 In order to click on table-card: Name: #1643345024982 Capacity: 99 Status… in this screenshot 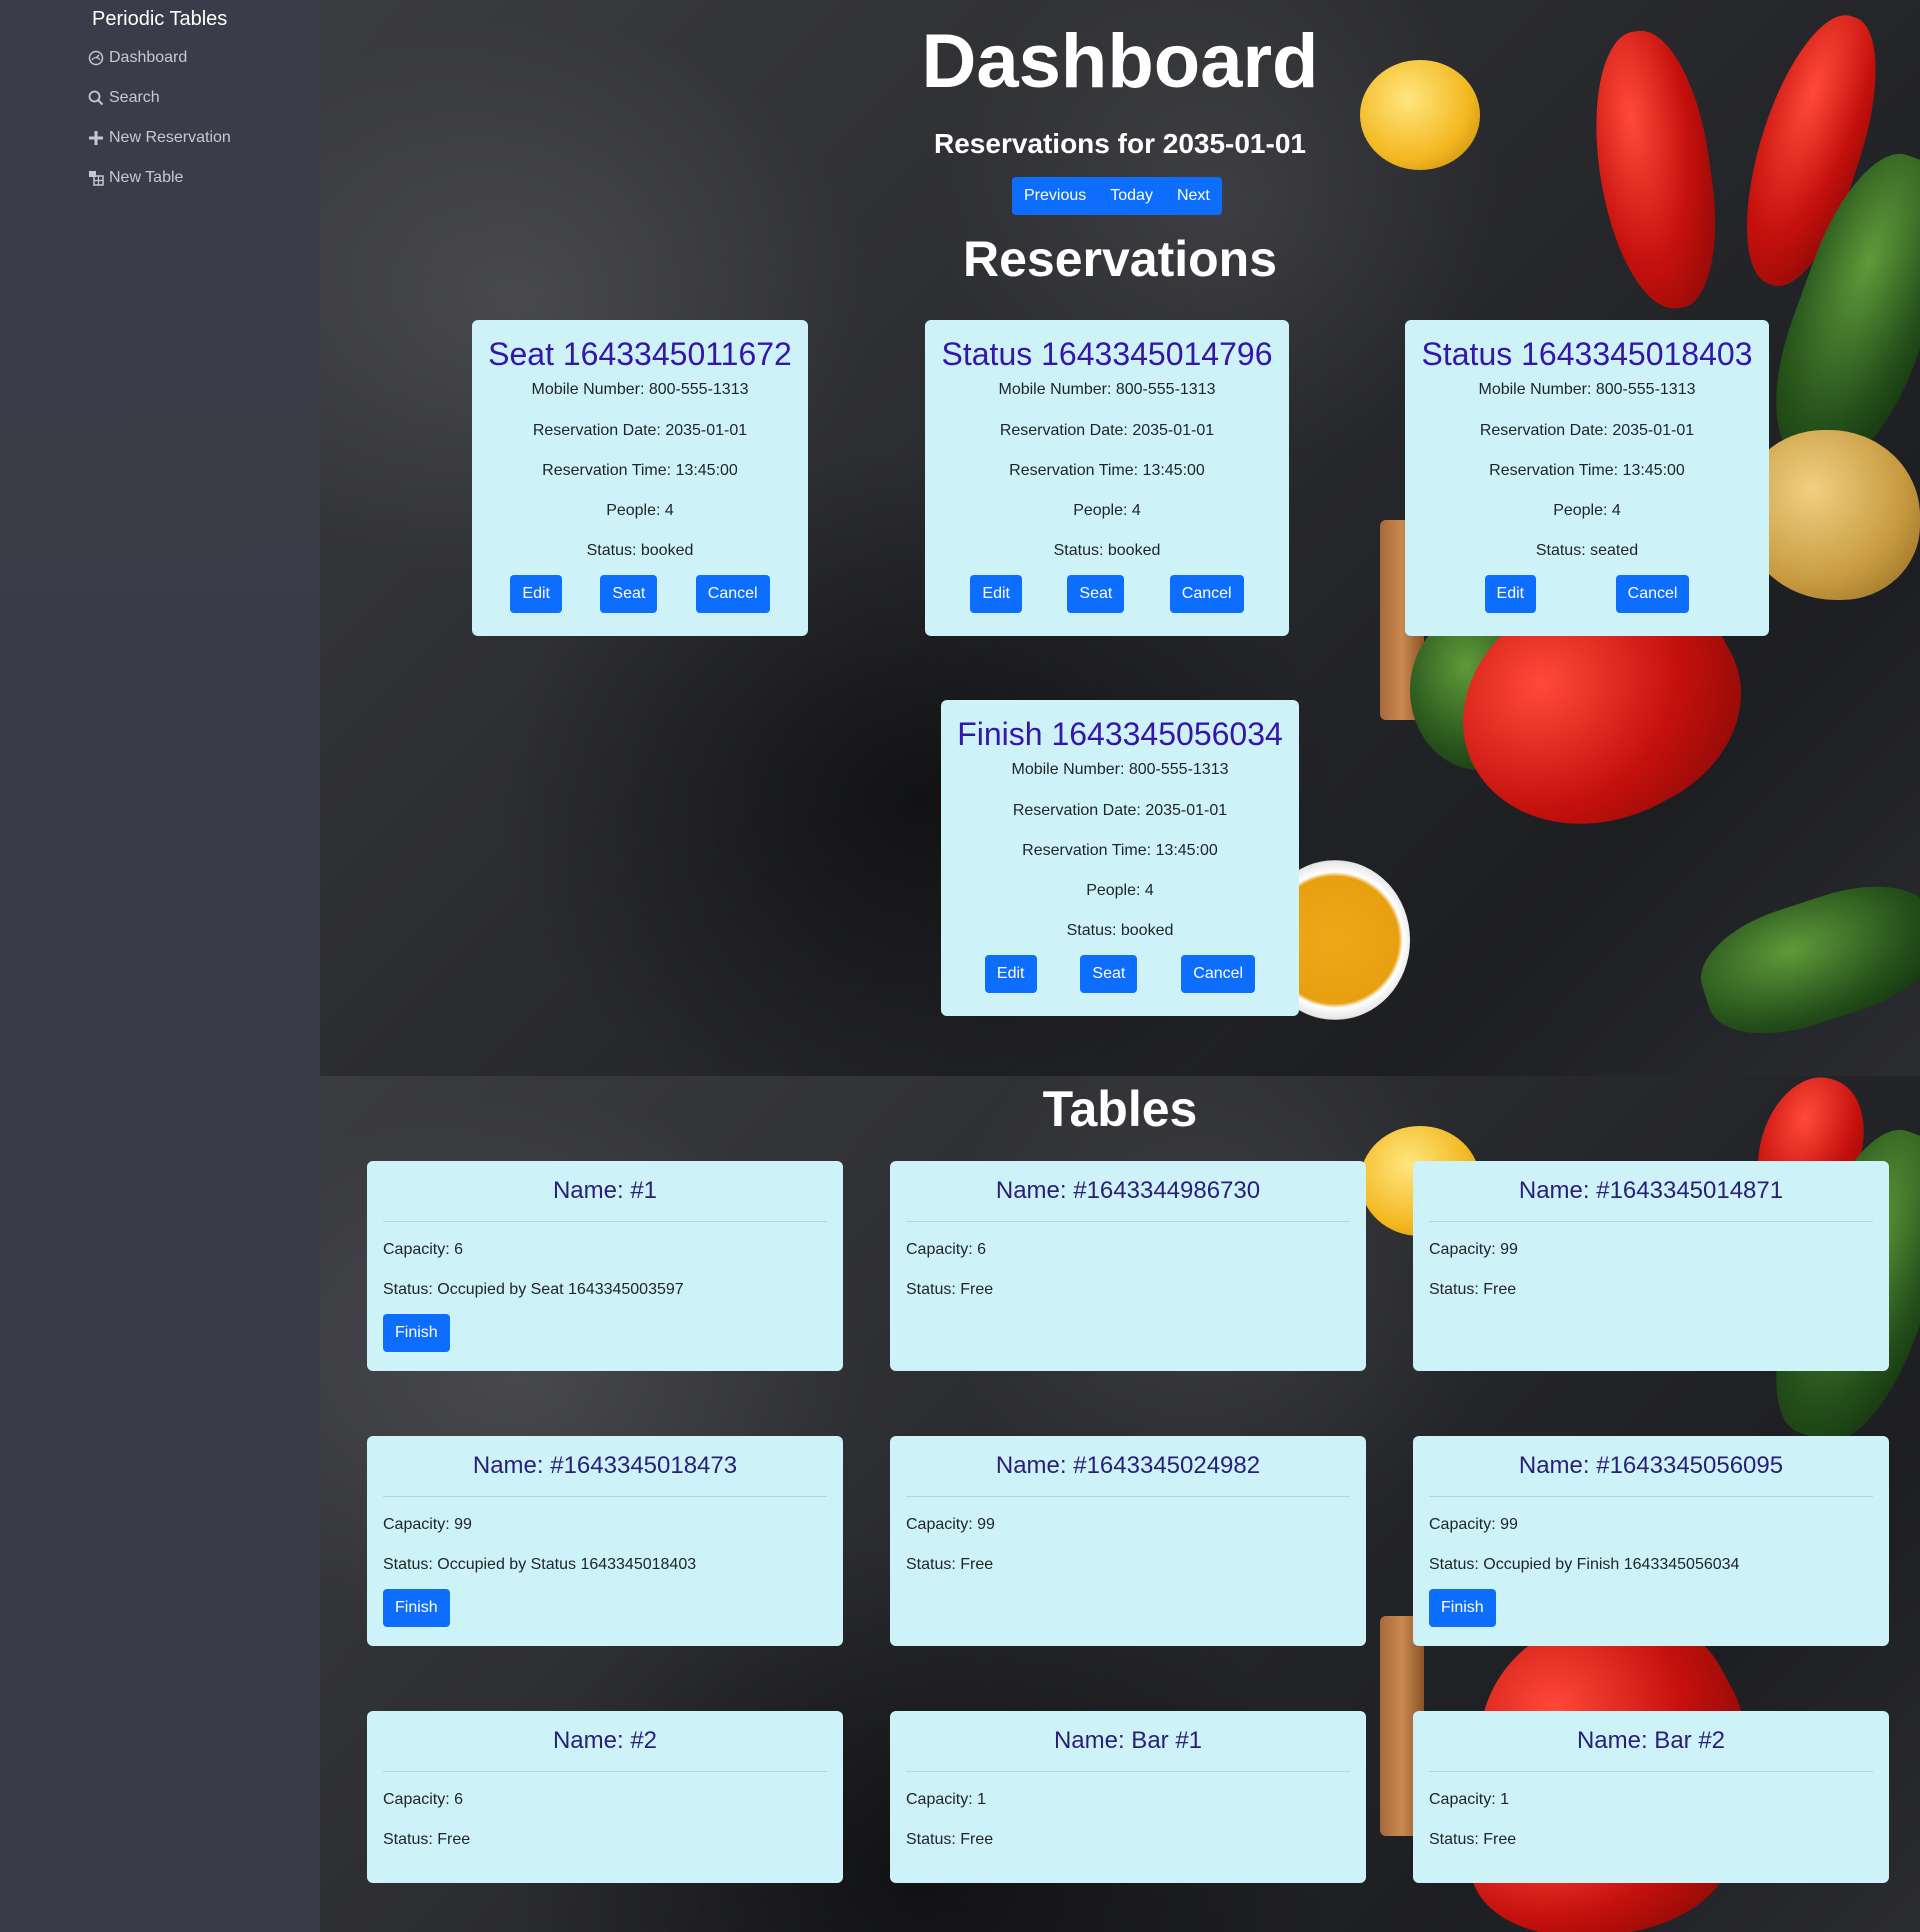, I will do `click(1128, 1541)`.